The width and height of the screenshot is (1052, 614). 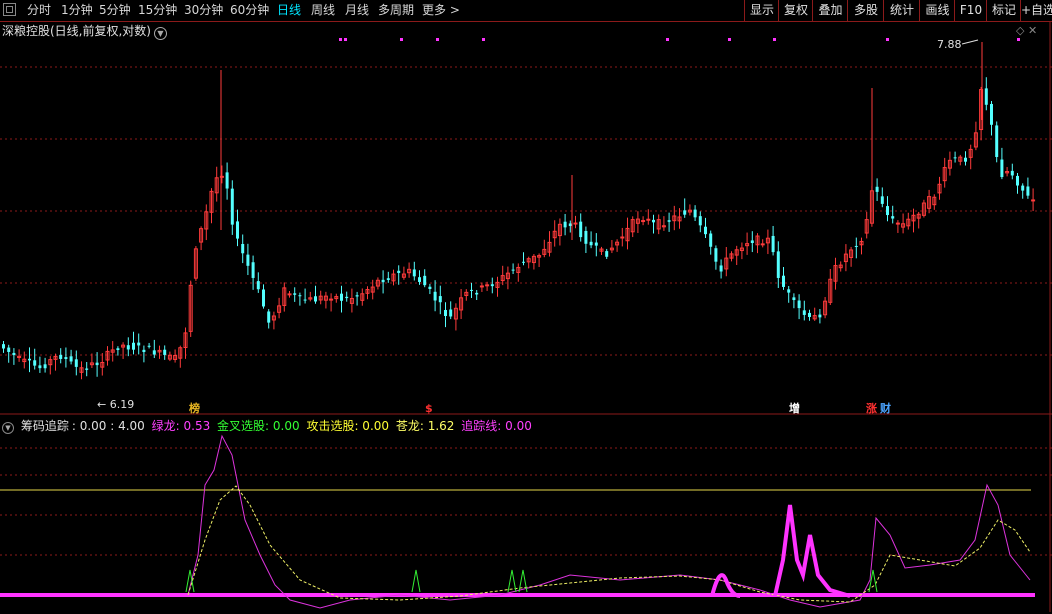 I want to click on period-tab-60min: 60分钟, so click(x=249, y=10).